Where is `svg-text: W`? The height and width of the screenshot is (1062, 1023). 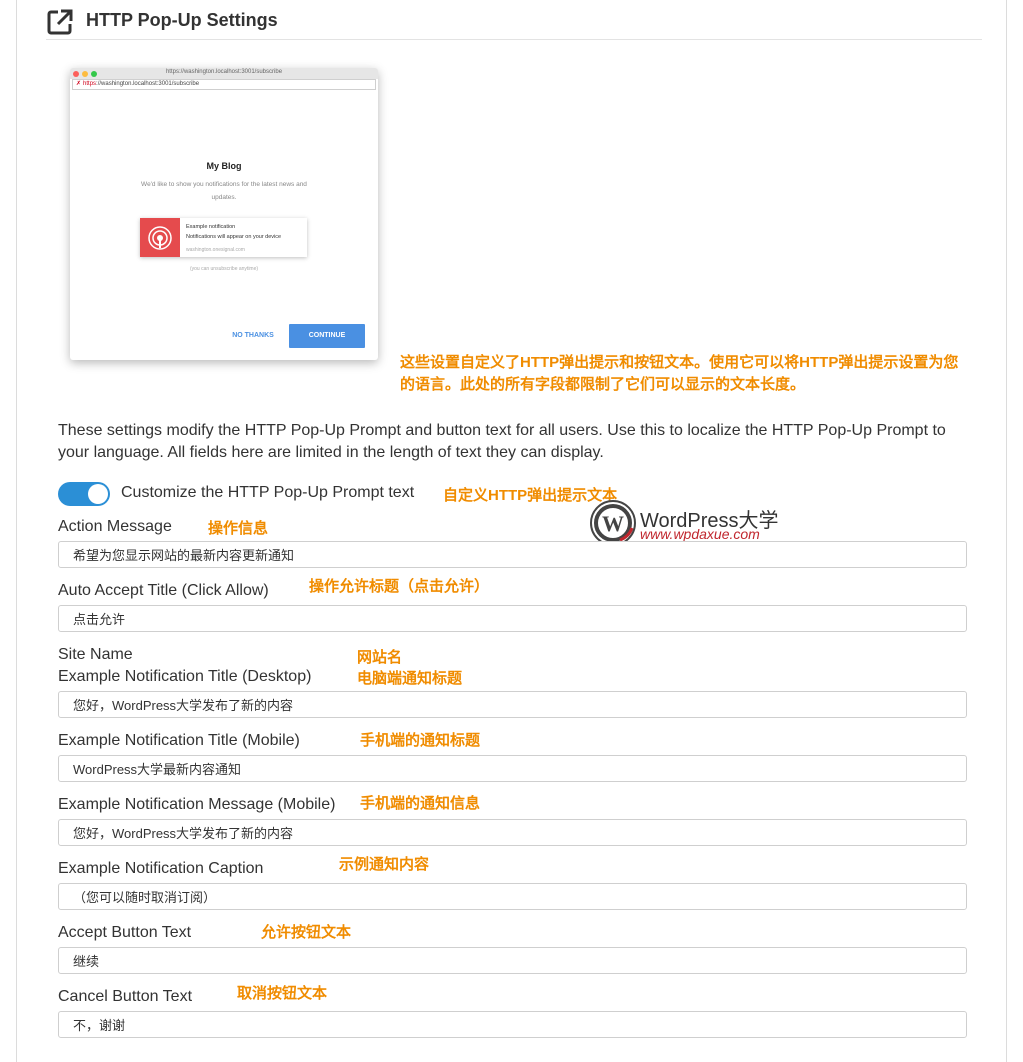
svg-text: W is located at coordinates (613, 523).